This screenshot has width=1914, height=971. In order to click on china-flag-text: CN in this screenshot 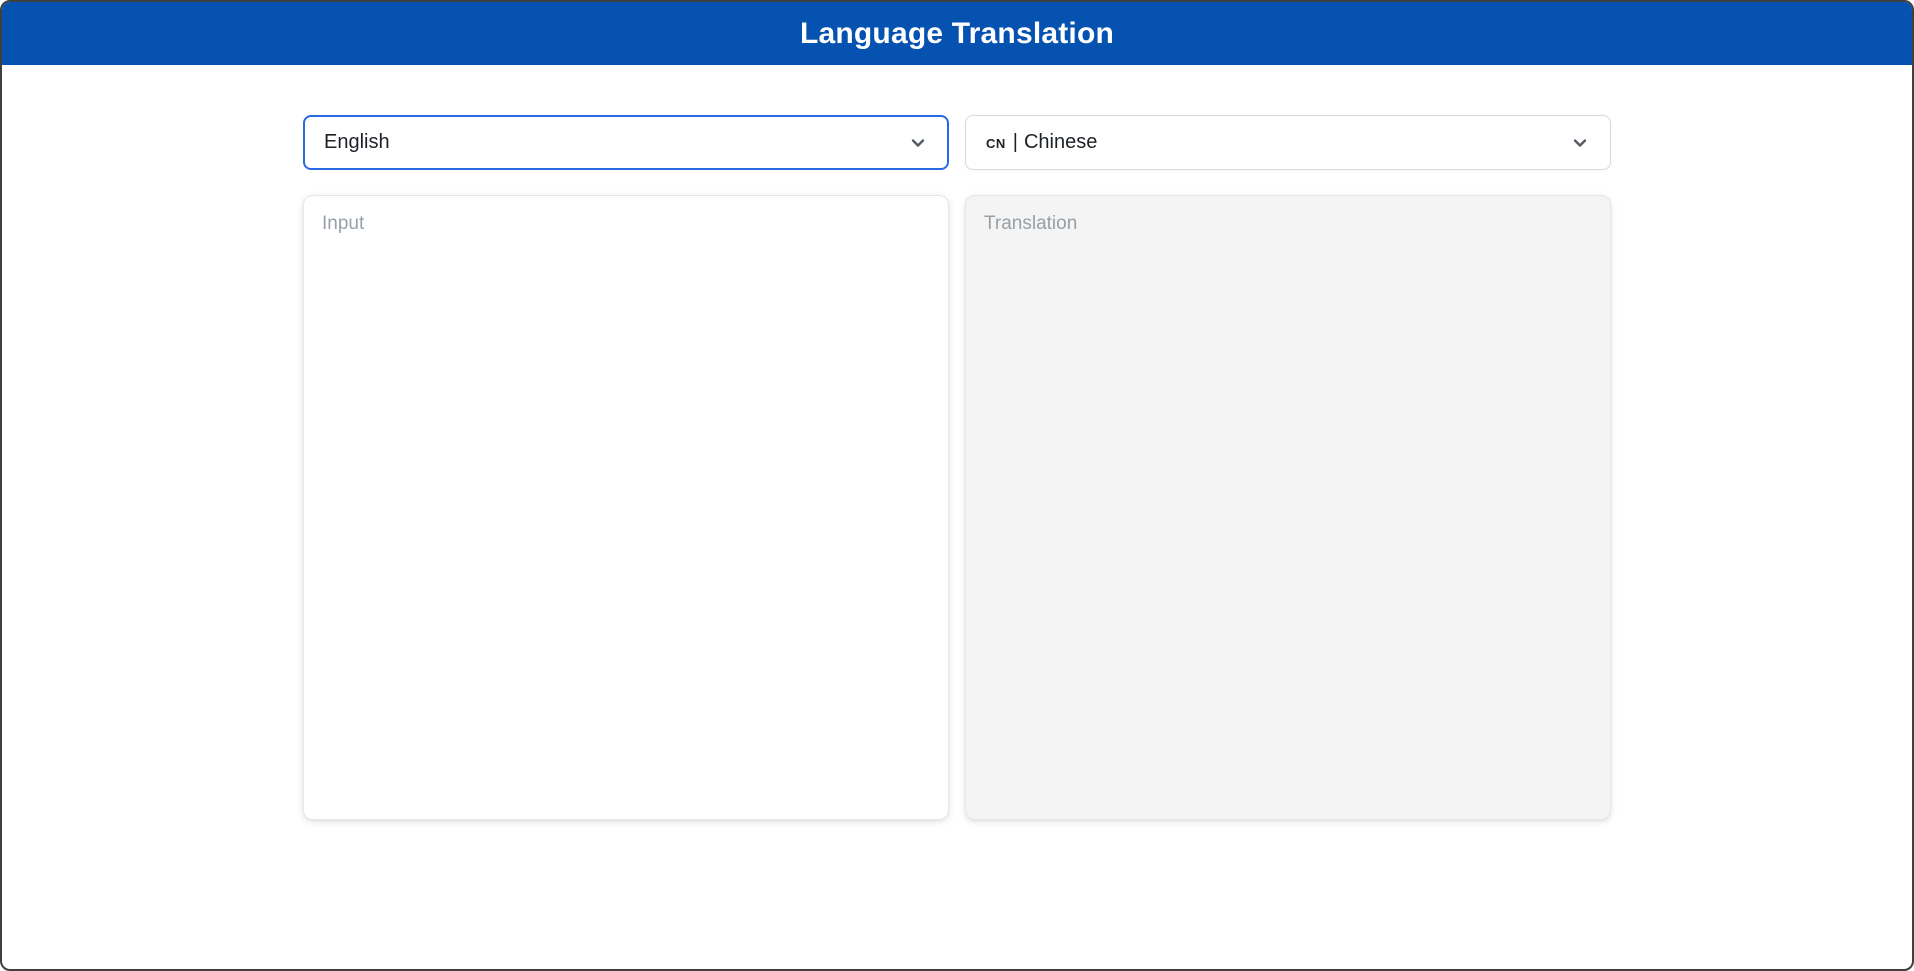, I will do `click(996, 143)`.